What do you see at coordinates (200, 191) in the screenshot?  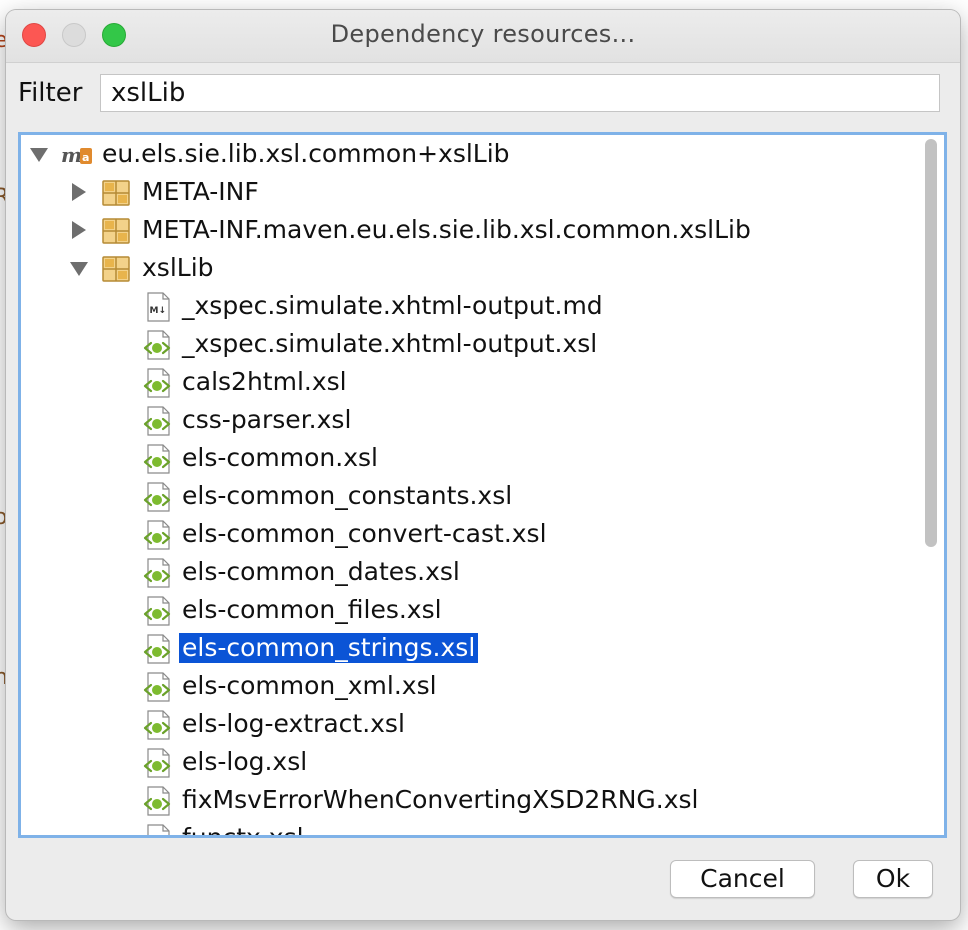 I see `tree-item-label: META-INF` at bounding box center [200, 191].